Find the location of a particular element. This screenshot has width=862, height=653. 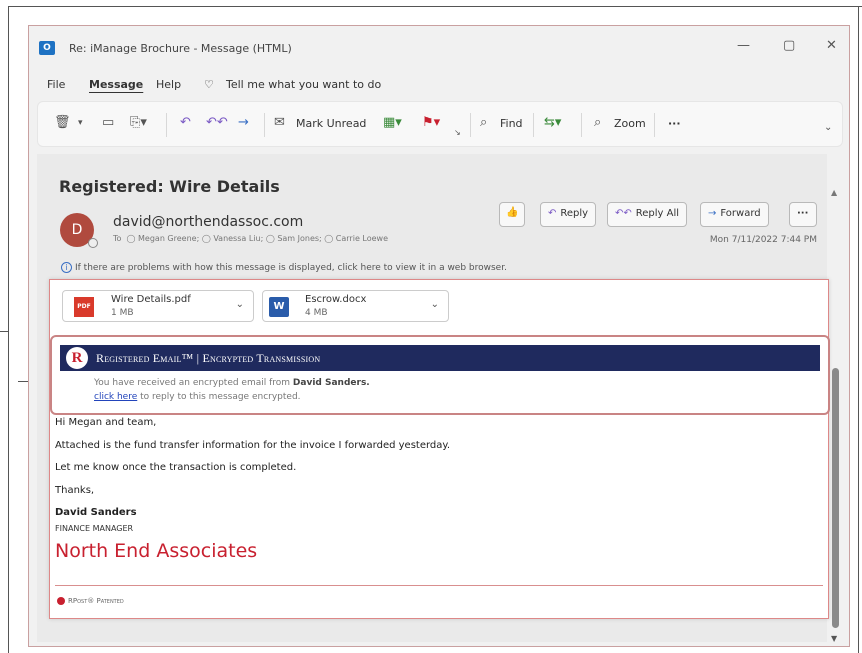

lightbulb-icon: ♡ is located at coordinates (209, 84).